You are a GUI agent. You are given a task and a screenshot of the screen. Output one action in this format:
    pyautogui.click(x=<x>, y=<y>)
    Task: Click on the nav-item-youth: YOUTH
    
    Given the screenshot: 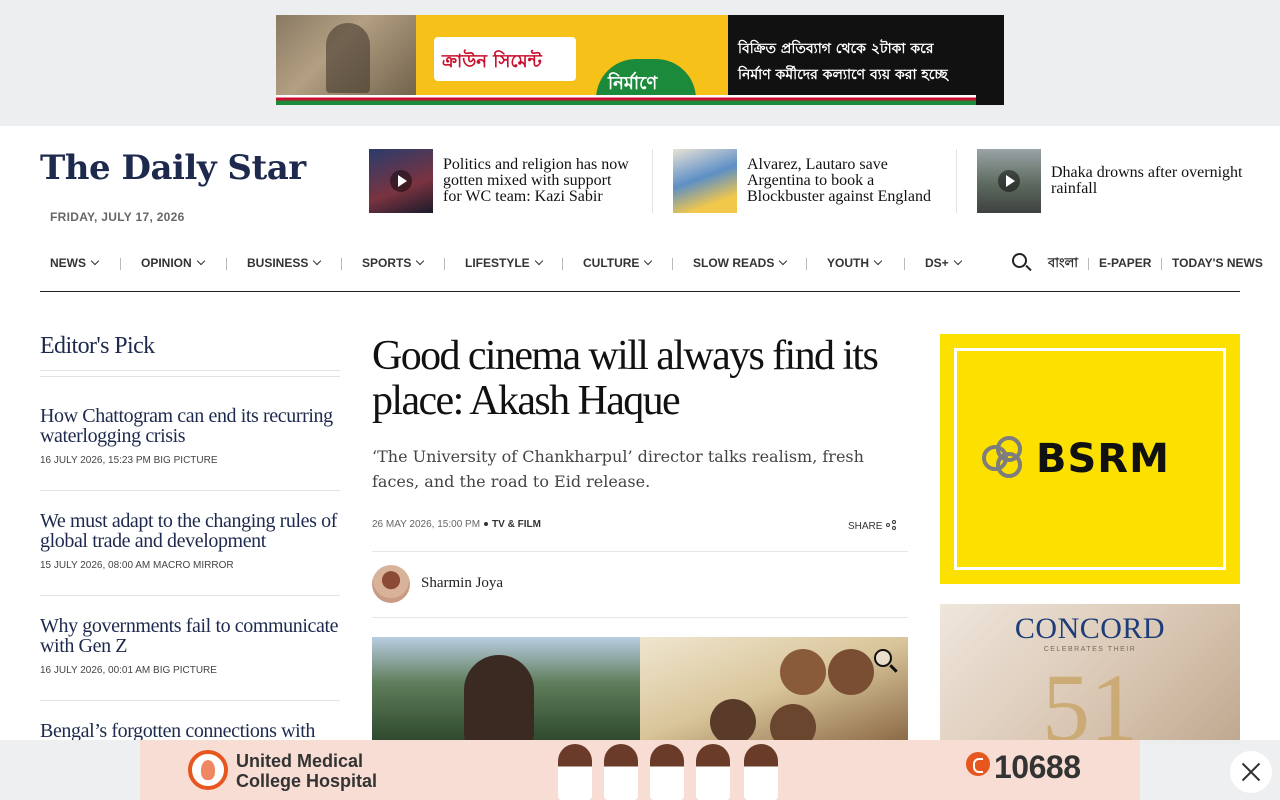 What is the action you would take?
    pyautogui.click(x=855, y=263)
    